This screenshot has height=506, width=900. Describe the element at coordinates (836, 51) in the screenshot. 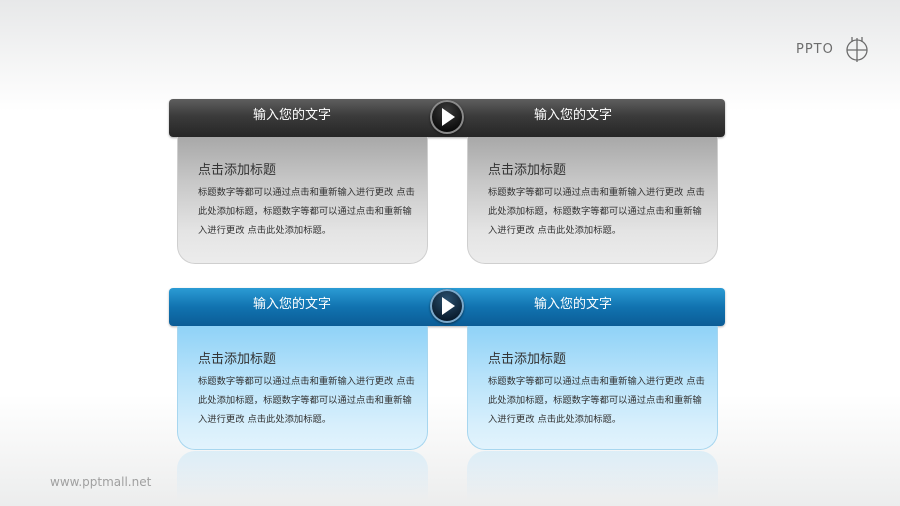

I see `logo: PPTO` at that location.